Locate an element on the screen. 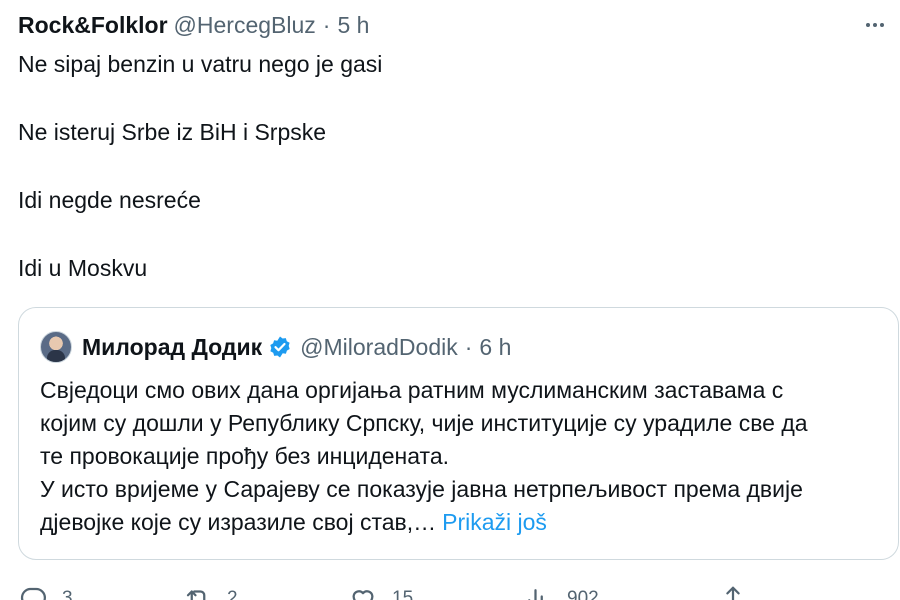 The image size is (900, 600). retweet-button: 2 is located at coordinates (210, 592).